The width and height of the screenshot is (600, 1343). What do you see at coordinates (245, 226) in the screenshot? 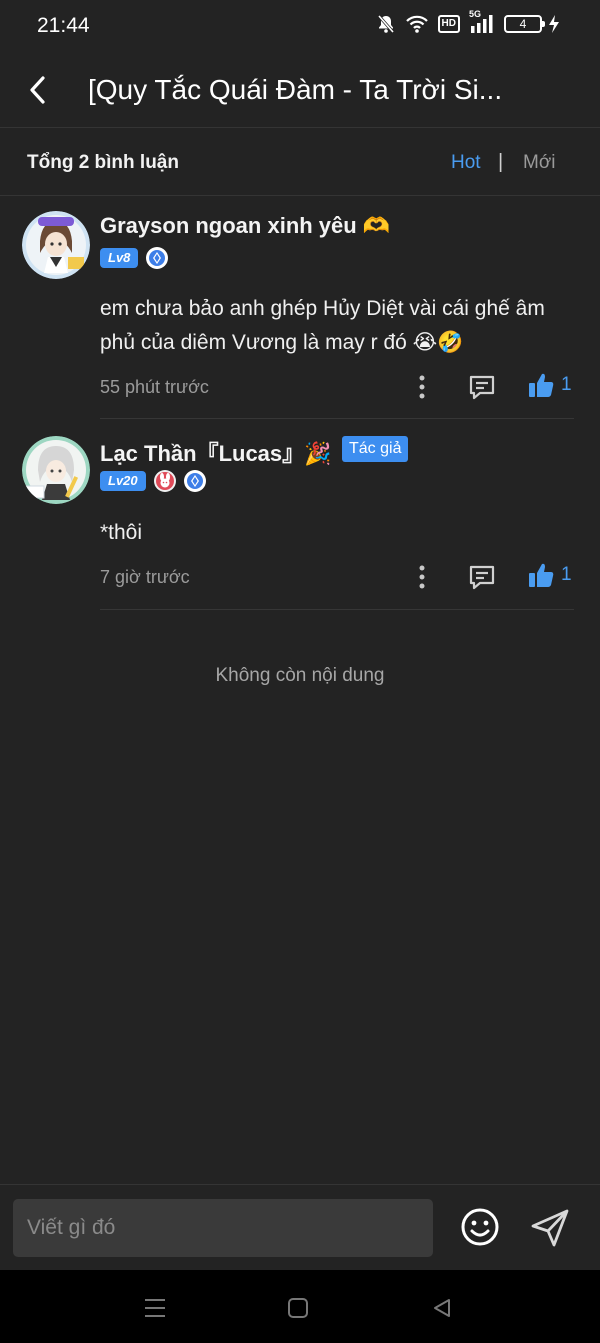
I see `username: Grayson ngoan xinh yêu 🫶` at bounding box center [245, 226].